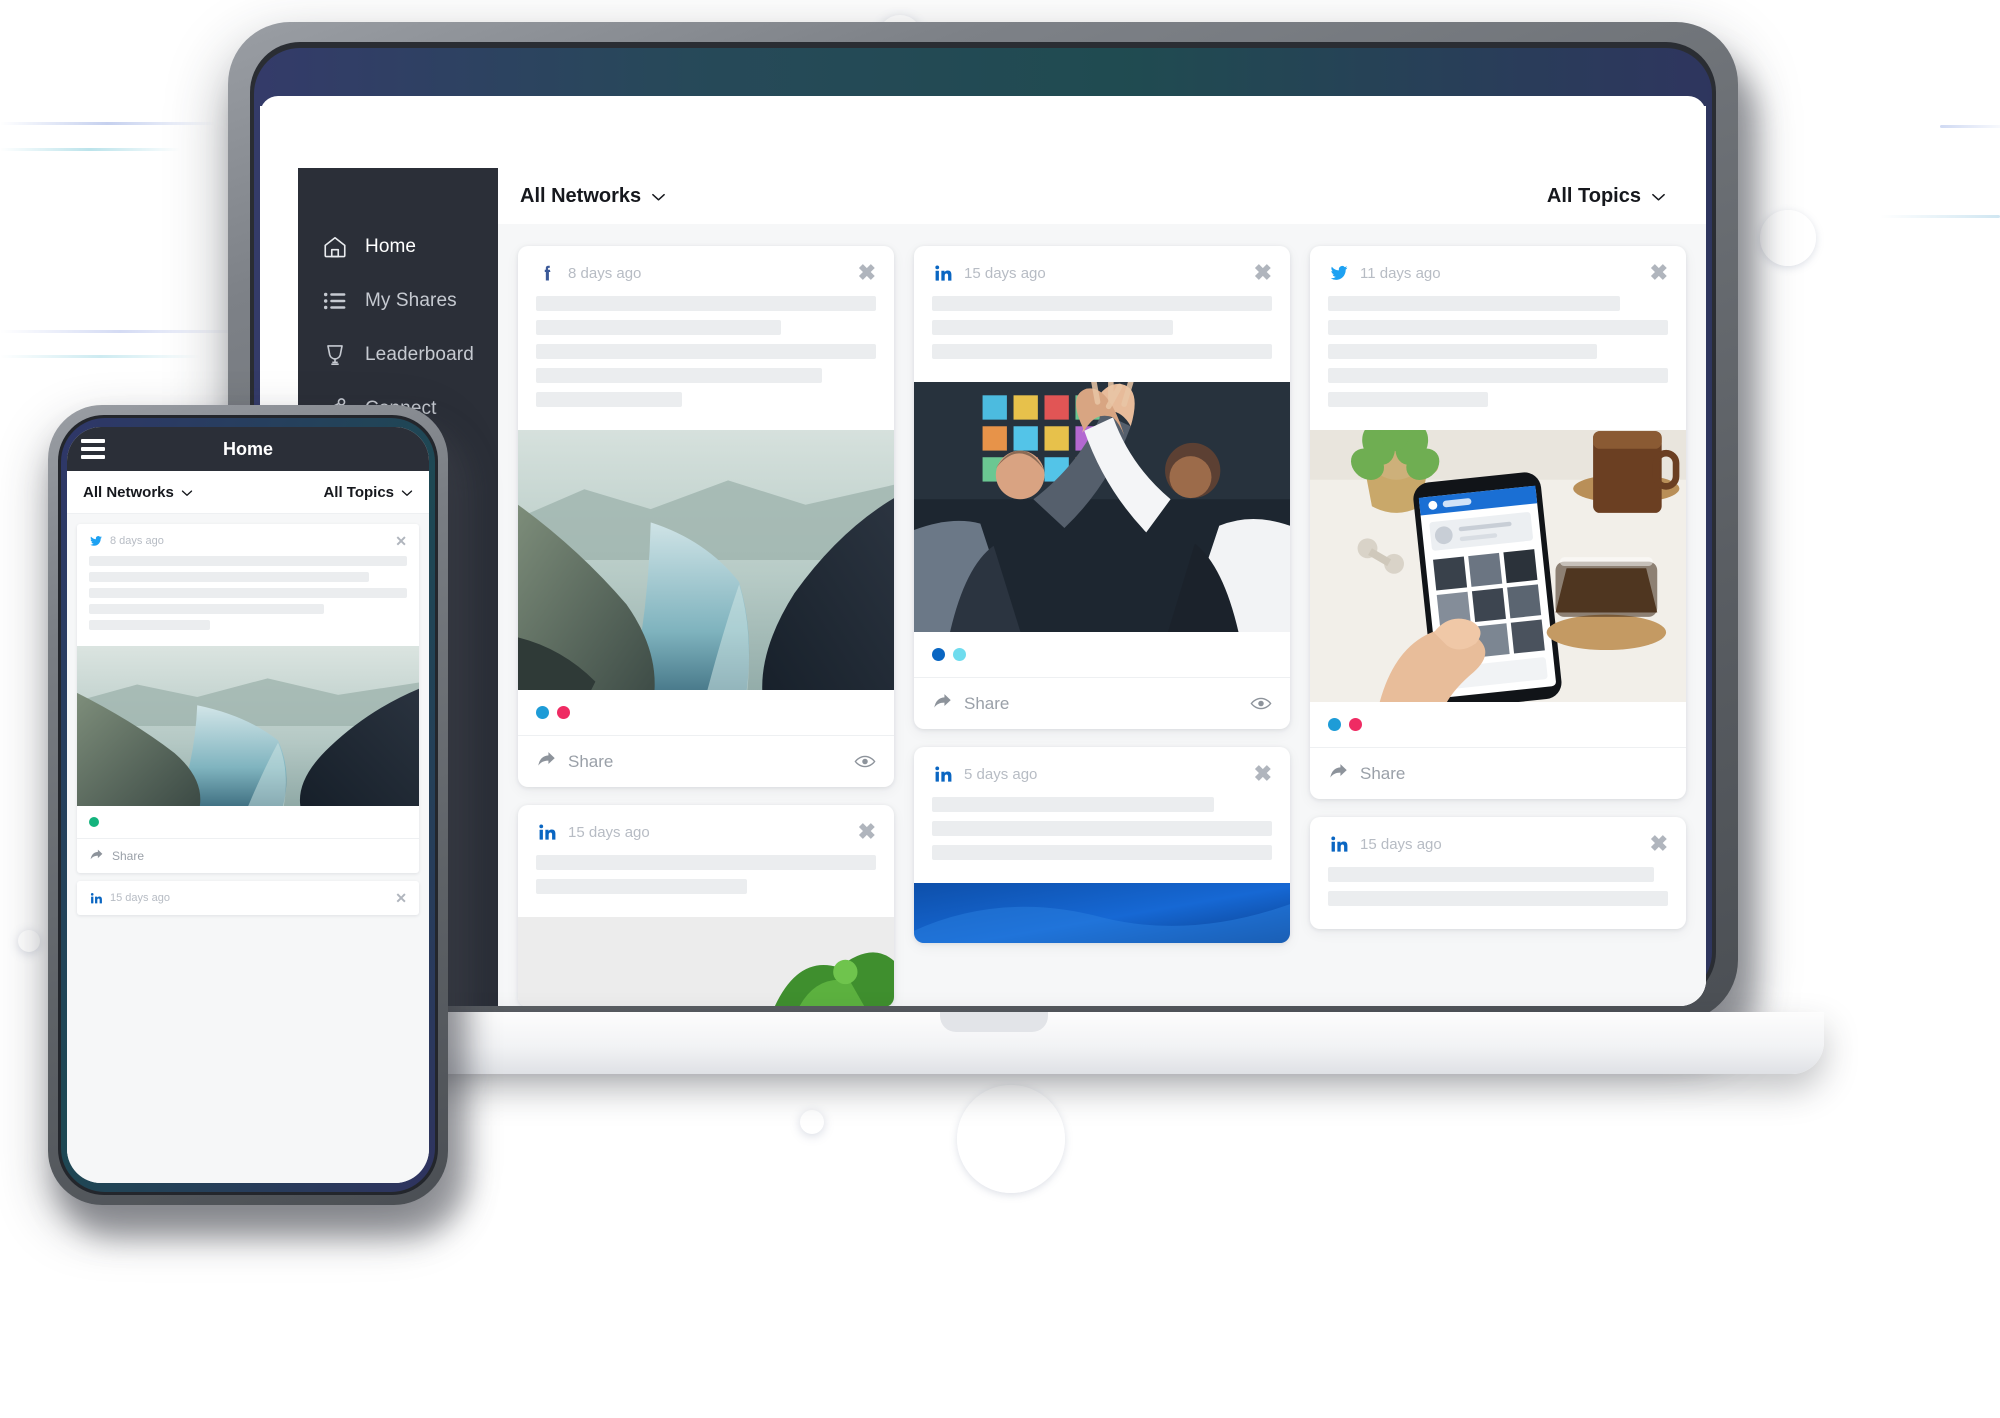  I want to click on mobile-card-header: 15 days ago ✕, so click(248, 898).